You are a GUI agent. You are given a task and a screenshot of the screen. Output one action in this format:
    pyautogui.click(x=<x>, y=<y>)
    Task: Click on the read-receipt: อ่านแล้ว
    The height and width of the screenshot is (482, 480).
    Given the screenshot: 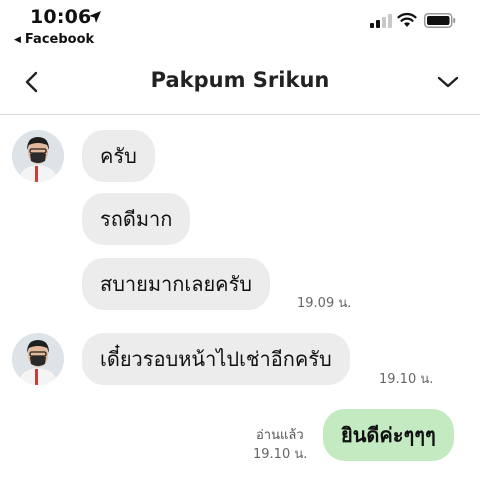 What is the action you would take?
    pyautogui.click(x=280, y=435)
    